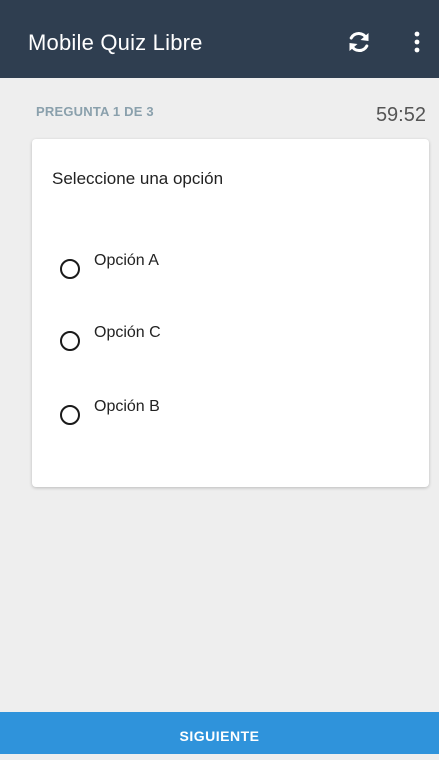 The width and height of the screenshot is (439, 760). Describe the element at coordinates (210, 410) in the screenshot. I see `option-b: Opción B` at that location.